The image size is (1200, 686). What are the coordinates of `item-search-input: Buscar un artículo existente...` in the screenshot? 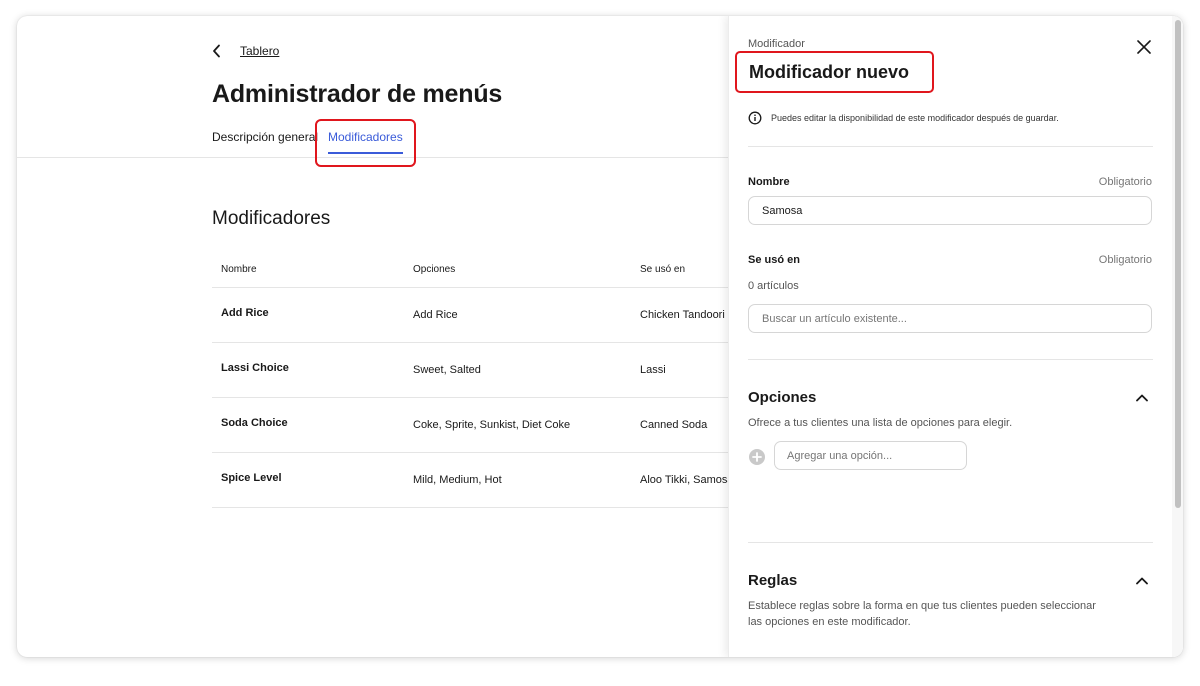 It's located at (950, 318).